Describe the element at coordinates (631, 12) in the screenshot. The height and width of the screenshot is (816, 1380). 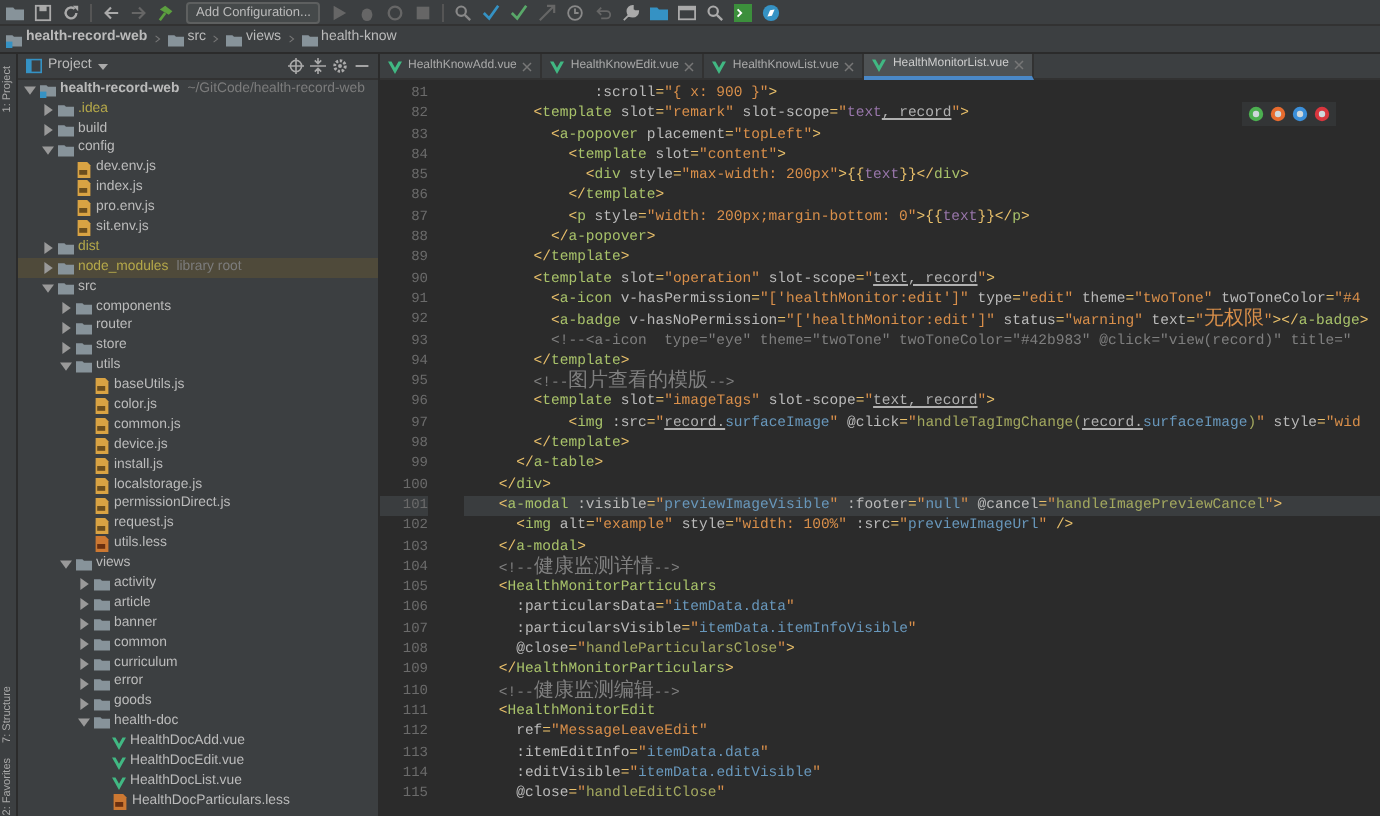
I see `wrench-icon` at that location.